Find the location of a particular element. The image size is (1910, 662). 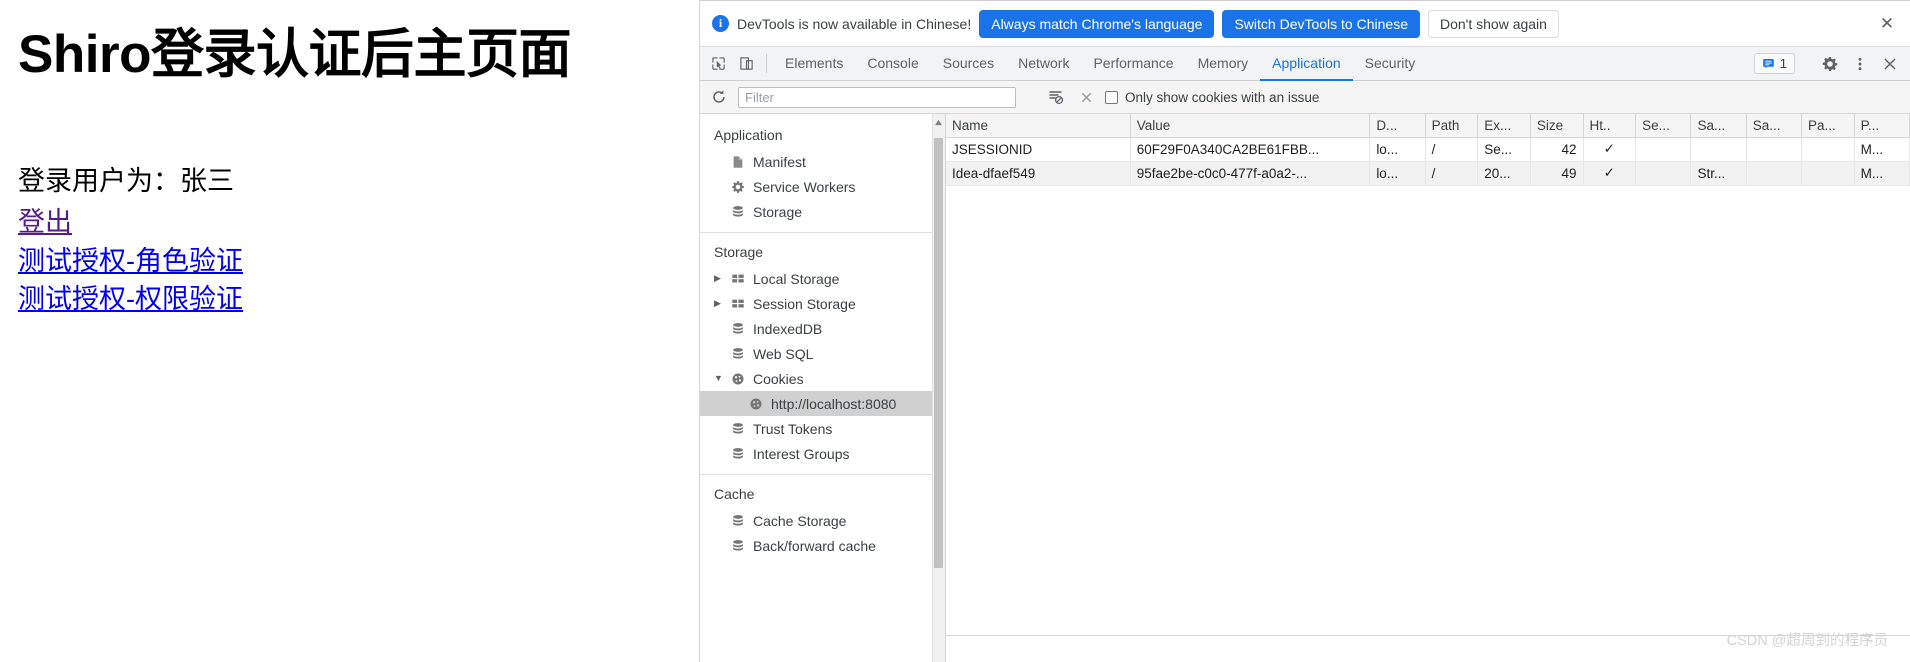

sidebar-item-storage: Storage is located at coordinates (822, 211).